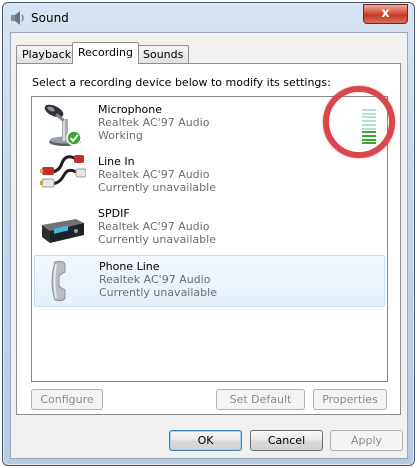  Describe the element at coordinates (63, 171) in the screenshot. I see `rca-cable-icon` at that location.